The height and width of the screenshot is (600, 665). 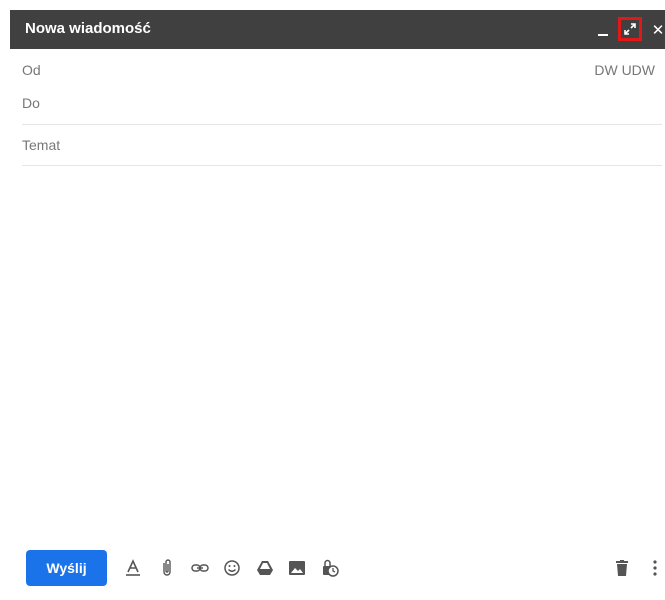 What do you see at coordinates (342, 70) in the screenshot?
I see `from-field: Od` at bounding box center [342, 70].